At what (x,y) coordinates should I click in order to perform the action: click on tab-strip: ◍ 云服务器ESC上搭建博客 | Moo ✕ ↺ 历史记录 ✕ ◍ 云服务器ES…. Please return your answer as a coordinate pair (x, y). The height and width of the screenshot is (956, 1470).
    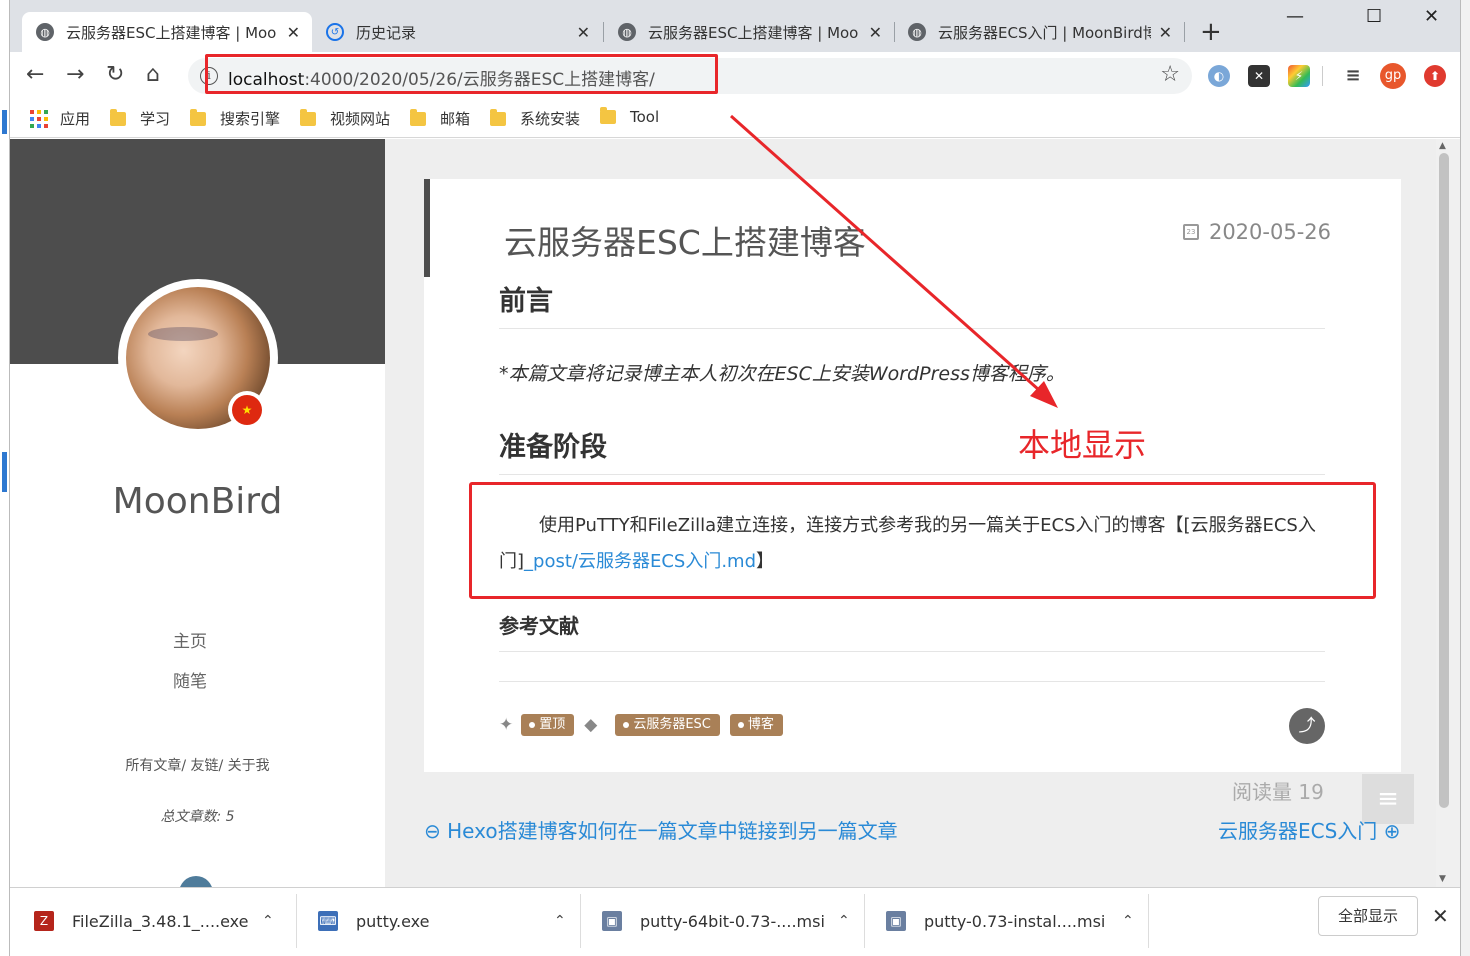
    Looking at the image, I should click on (735, 26).